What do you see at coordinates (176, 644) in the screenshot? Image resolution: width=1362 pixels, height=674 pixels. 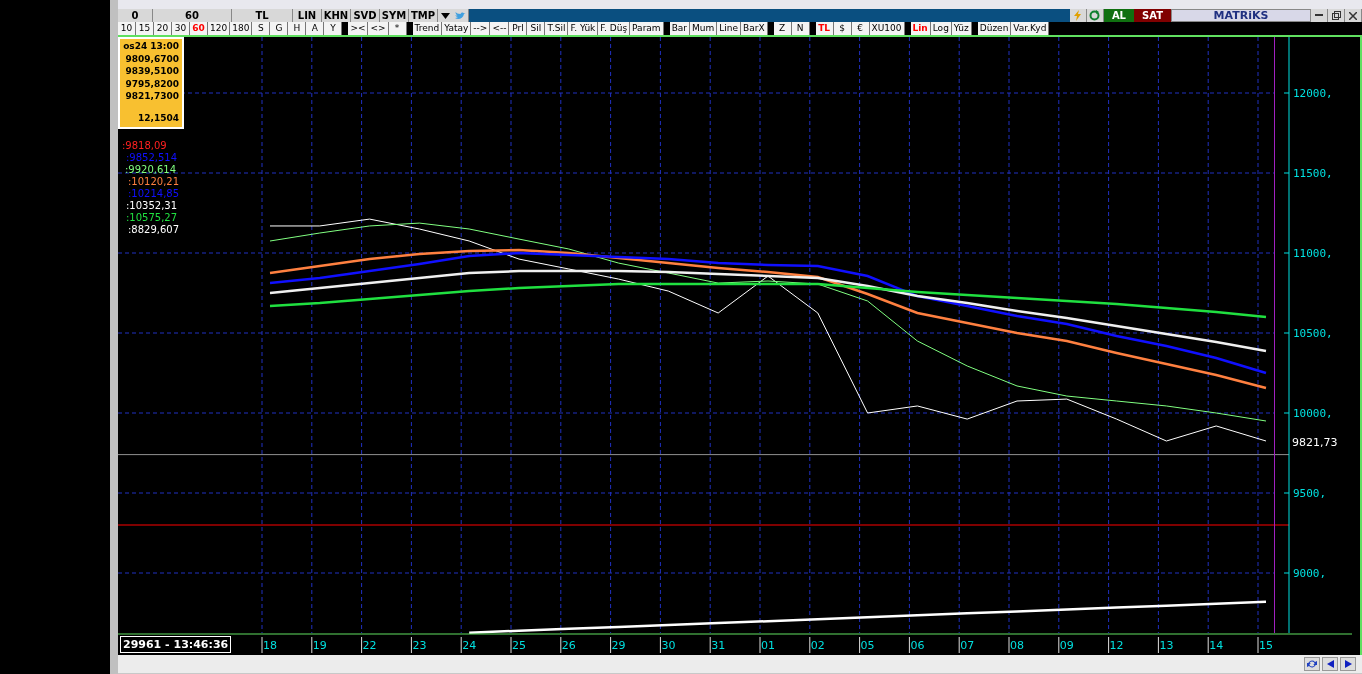 I see `time-display: 29961 - 13:46:36` at bounding box center [176, 644].